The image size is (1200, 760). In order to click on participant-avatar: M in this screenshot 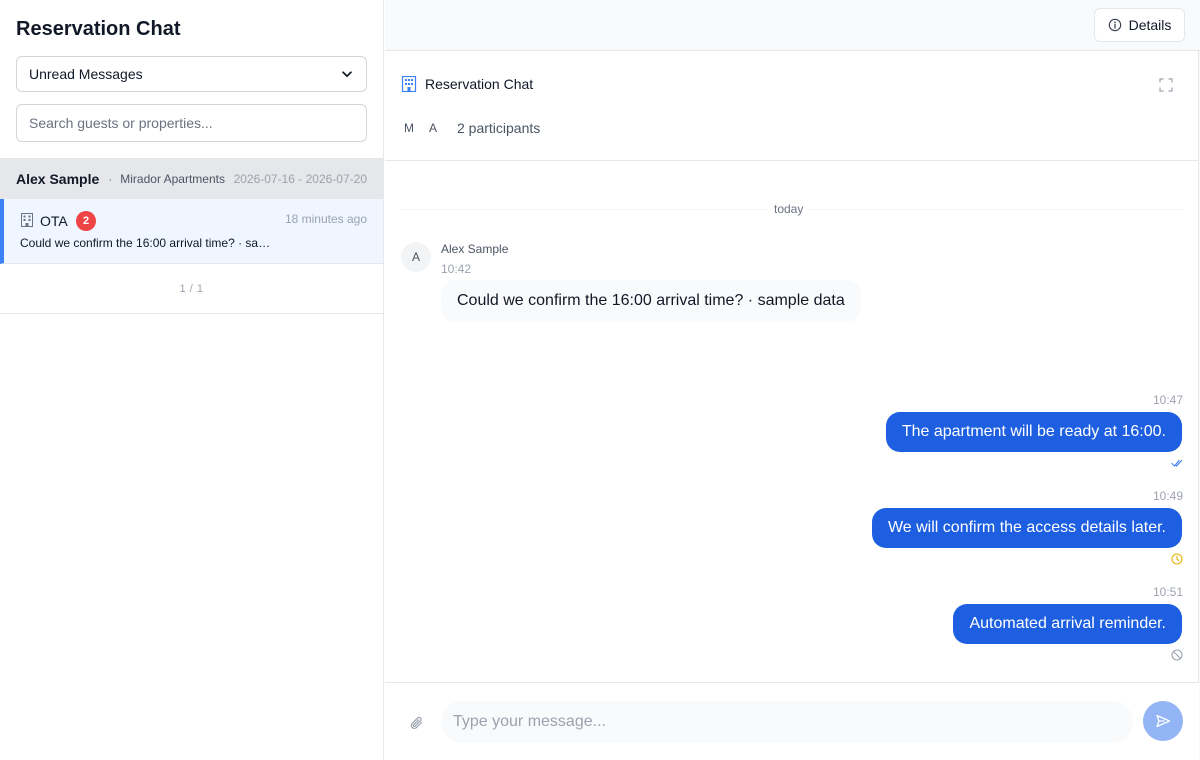, I will do `click(409, 128)`.